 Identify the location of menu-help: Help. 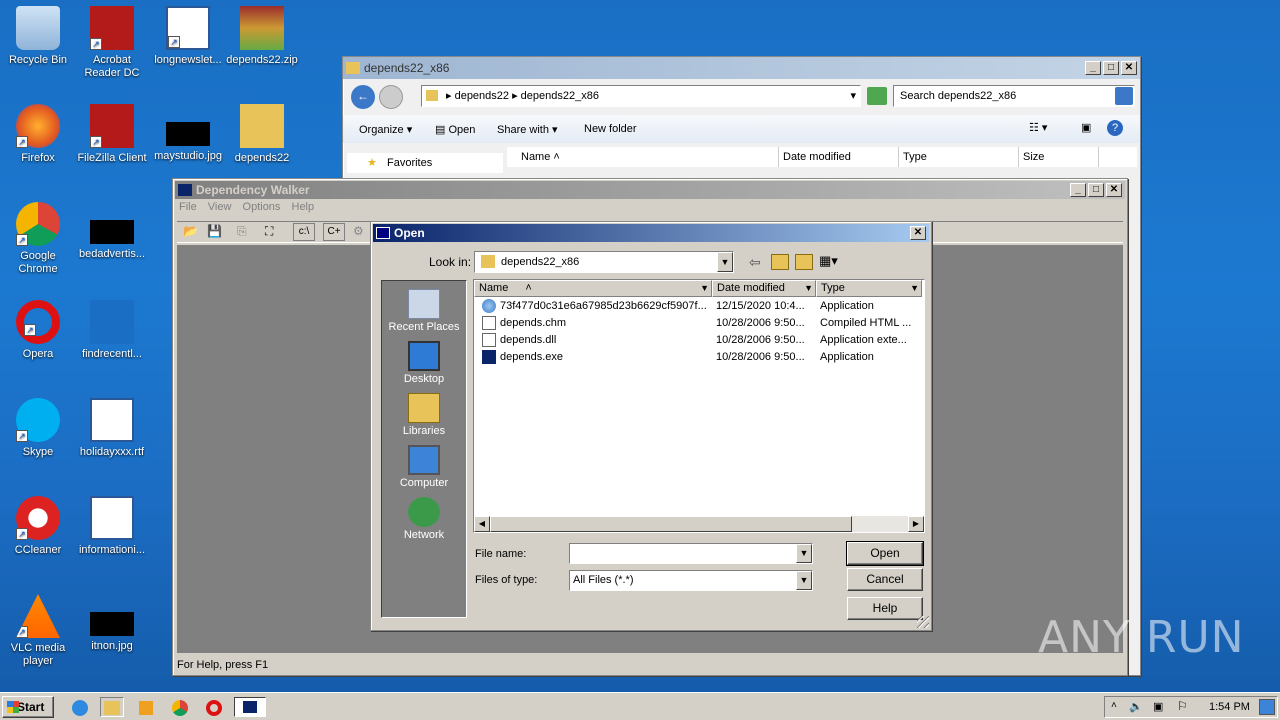
(303, 207).